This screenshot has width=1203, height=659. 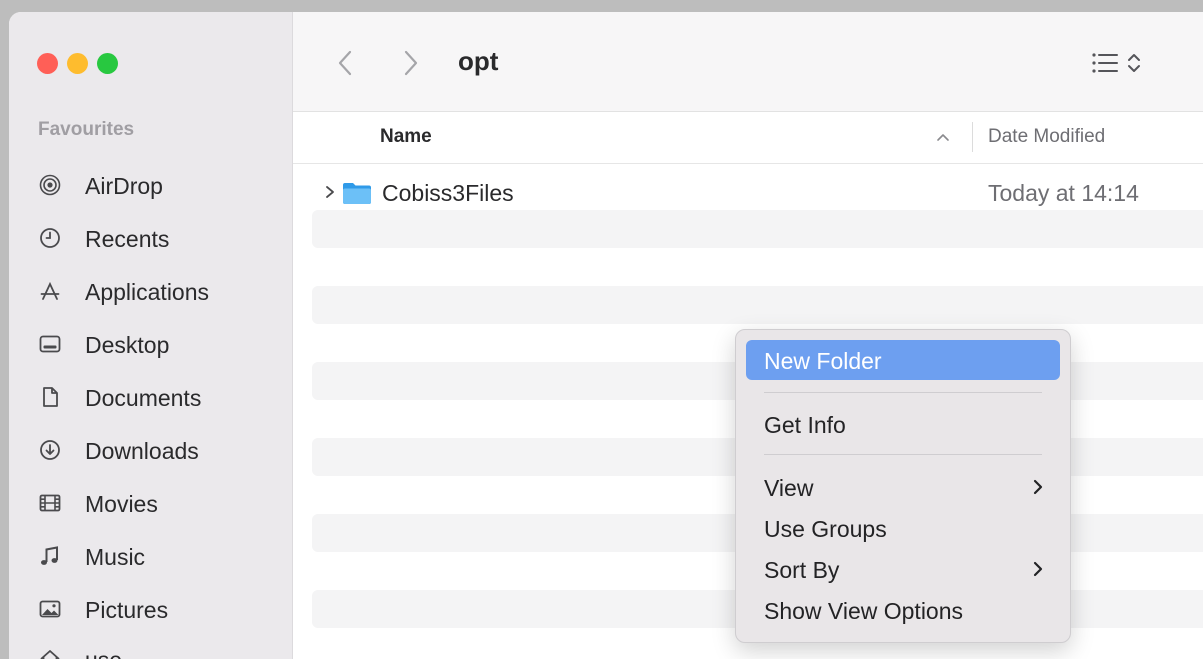 What do you see at coordinates (49, 555) in the screenshot?
I see `music-note-icon` at bounding box center [49, 555].